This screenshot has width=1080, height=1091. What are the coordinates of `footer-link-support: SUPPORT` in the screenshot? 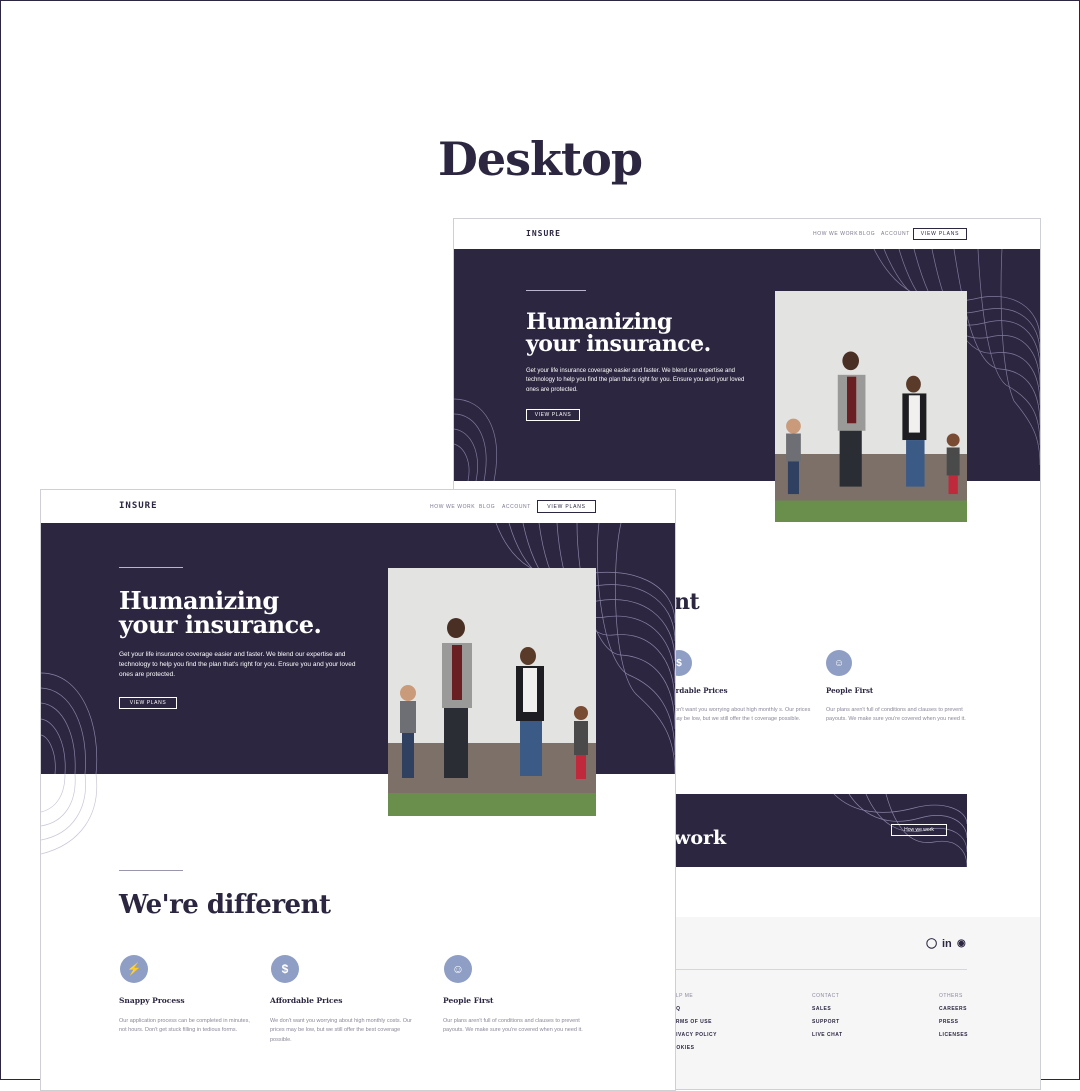 It's located at (826, 1022).